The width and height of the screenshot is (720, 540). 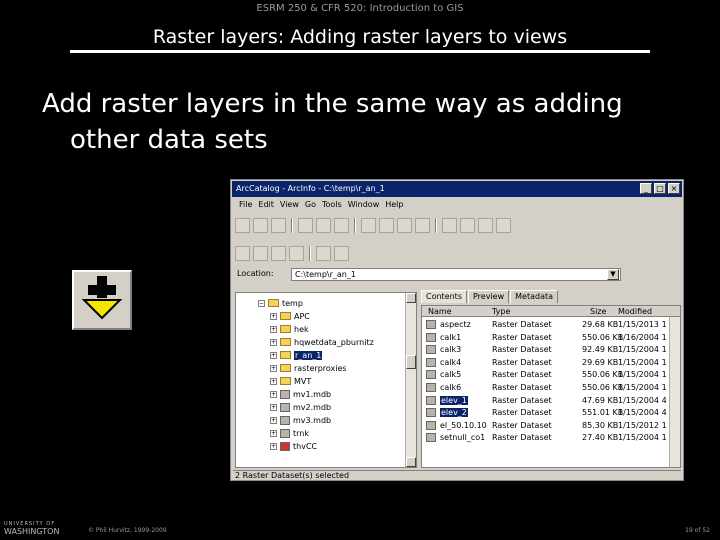 I want to click on delete-icon, so click(x=341, y=225).